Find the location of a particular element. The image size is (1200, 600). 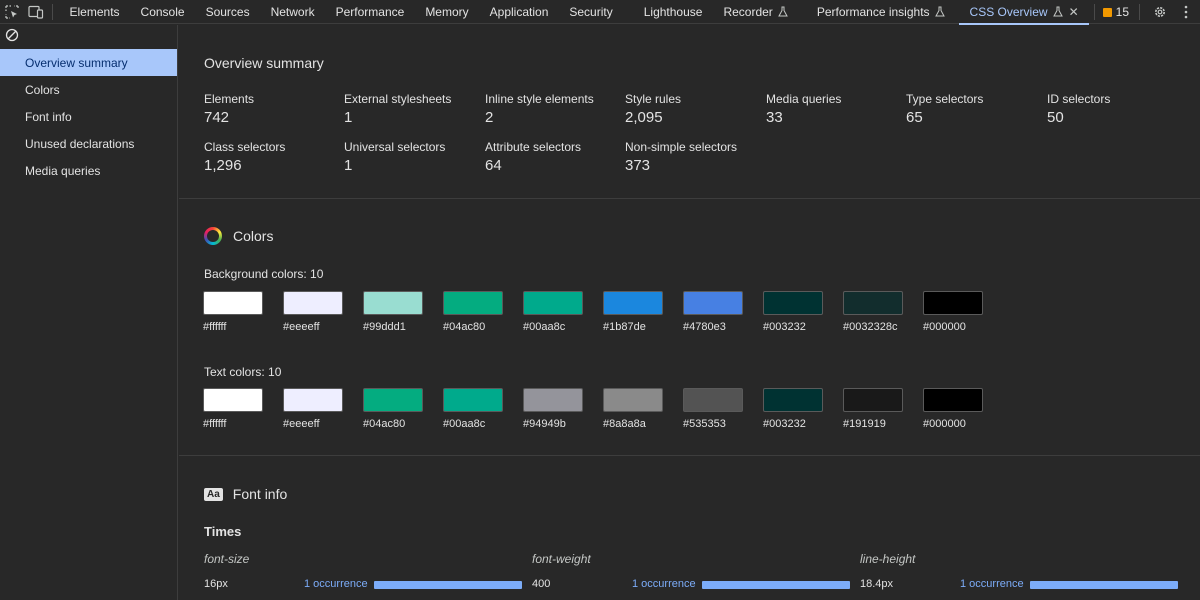

tab-security: Security is located at coordinates (591, 12).